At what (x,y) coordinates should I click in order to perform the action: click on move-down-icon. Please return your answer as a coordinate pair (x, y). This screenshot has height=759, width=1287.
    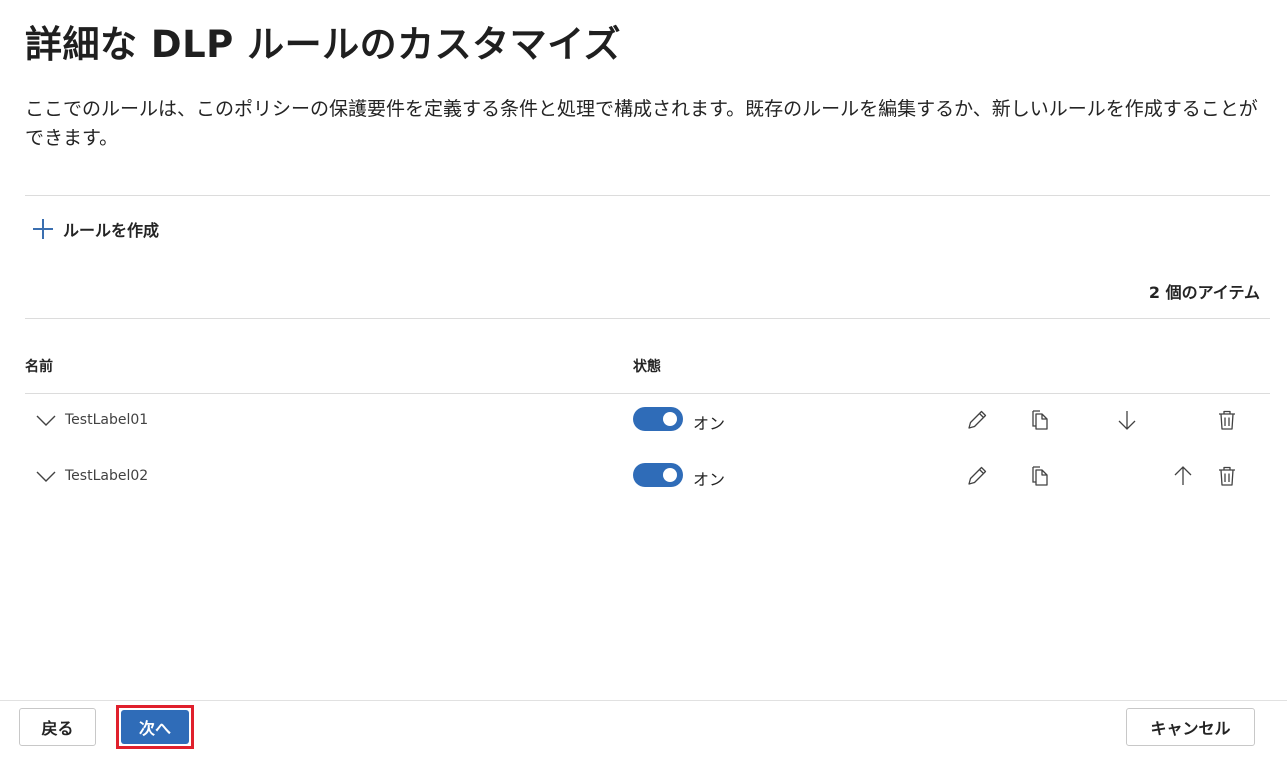
    Looking at the image, I should click on (1127, 420).